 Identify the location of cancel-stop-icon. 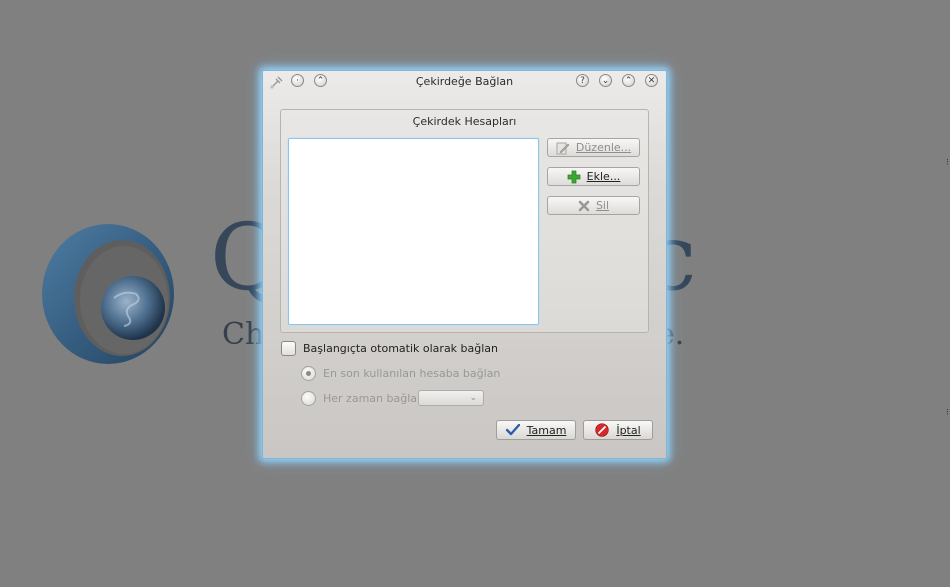
(602, 430).